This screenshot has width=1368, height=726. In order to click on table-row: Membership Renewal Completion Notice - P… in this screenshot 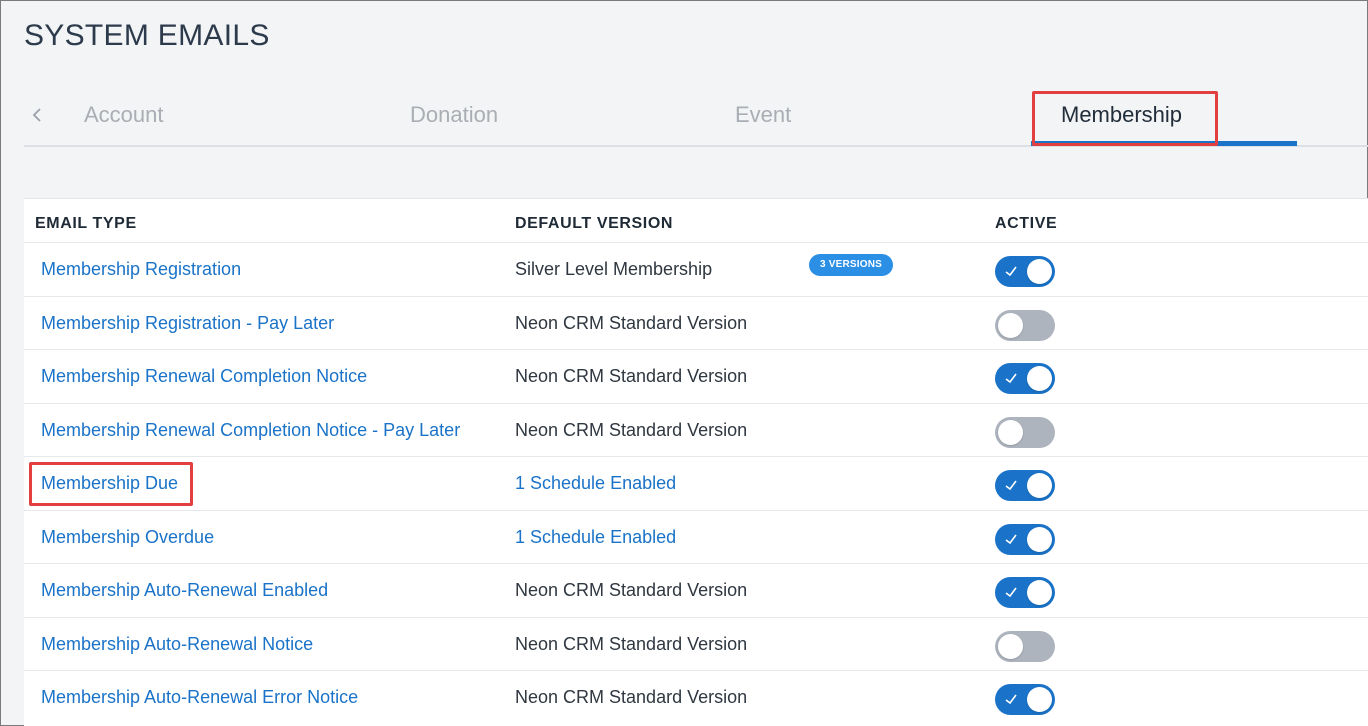, I will do `click(696, 429)`.